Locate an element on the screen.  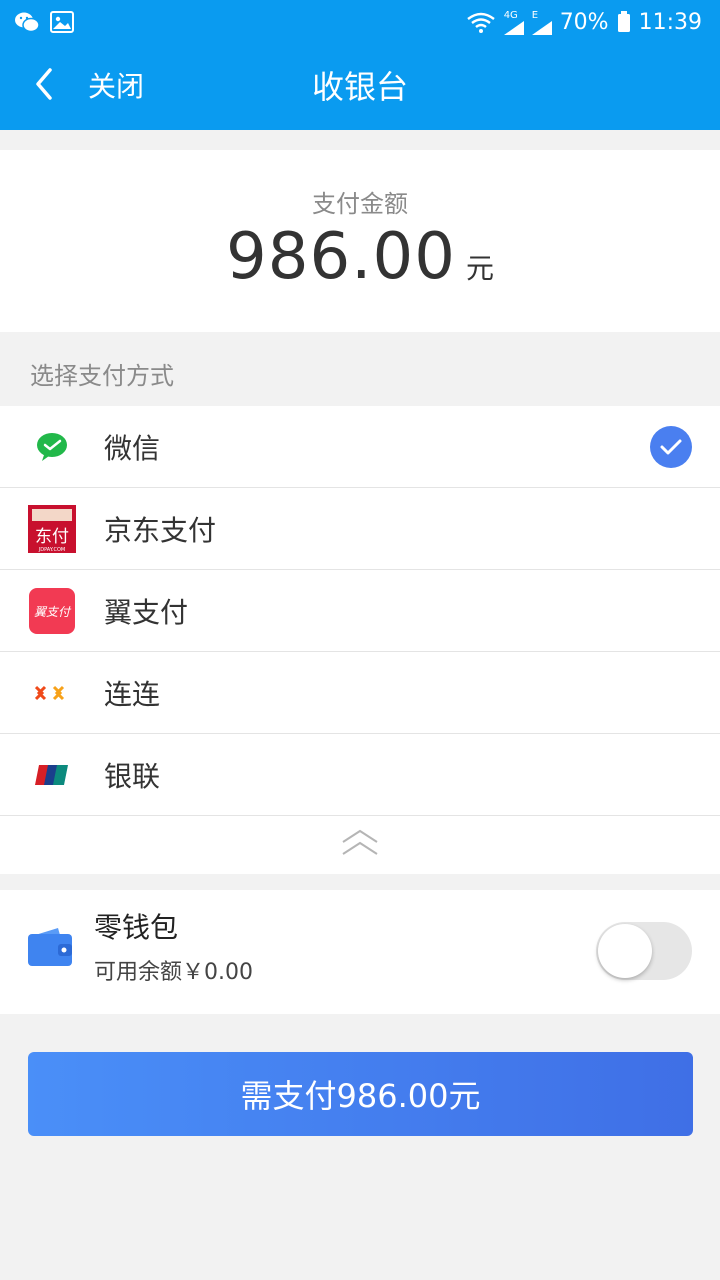
amount-value: 986.00 is located at coordinates (341, 257).